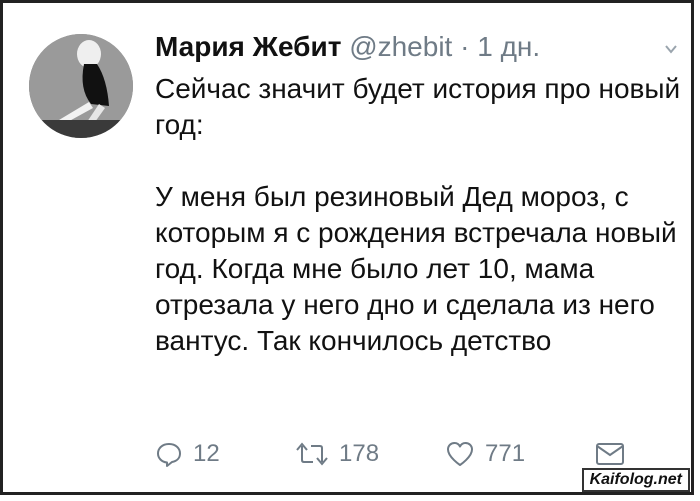  Describe the element at coordinates (508, 46) in the screenshot. I see `timestamp: 1 дн.` at that location.